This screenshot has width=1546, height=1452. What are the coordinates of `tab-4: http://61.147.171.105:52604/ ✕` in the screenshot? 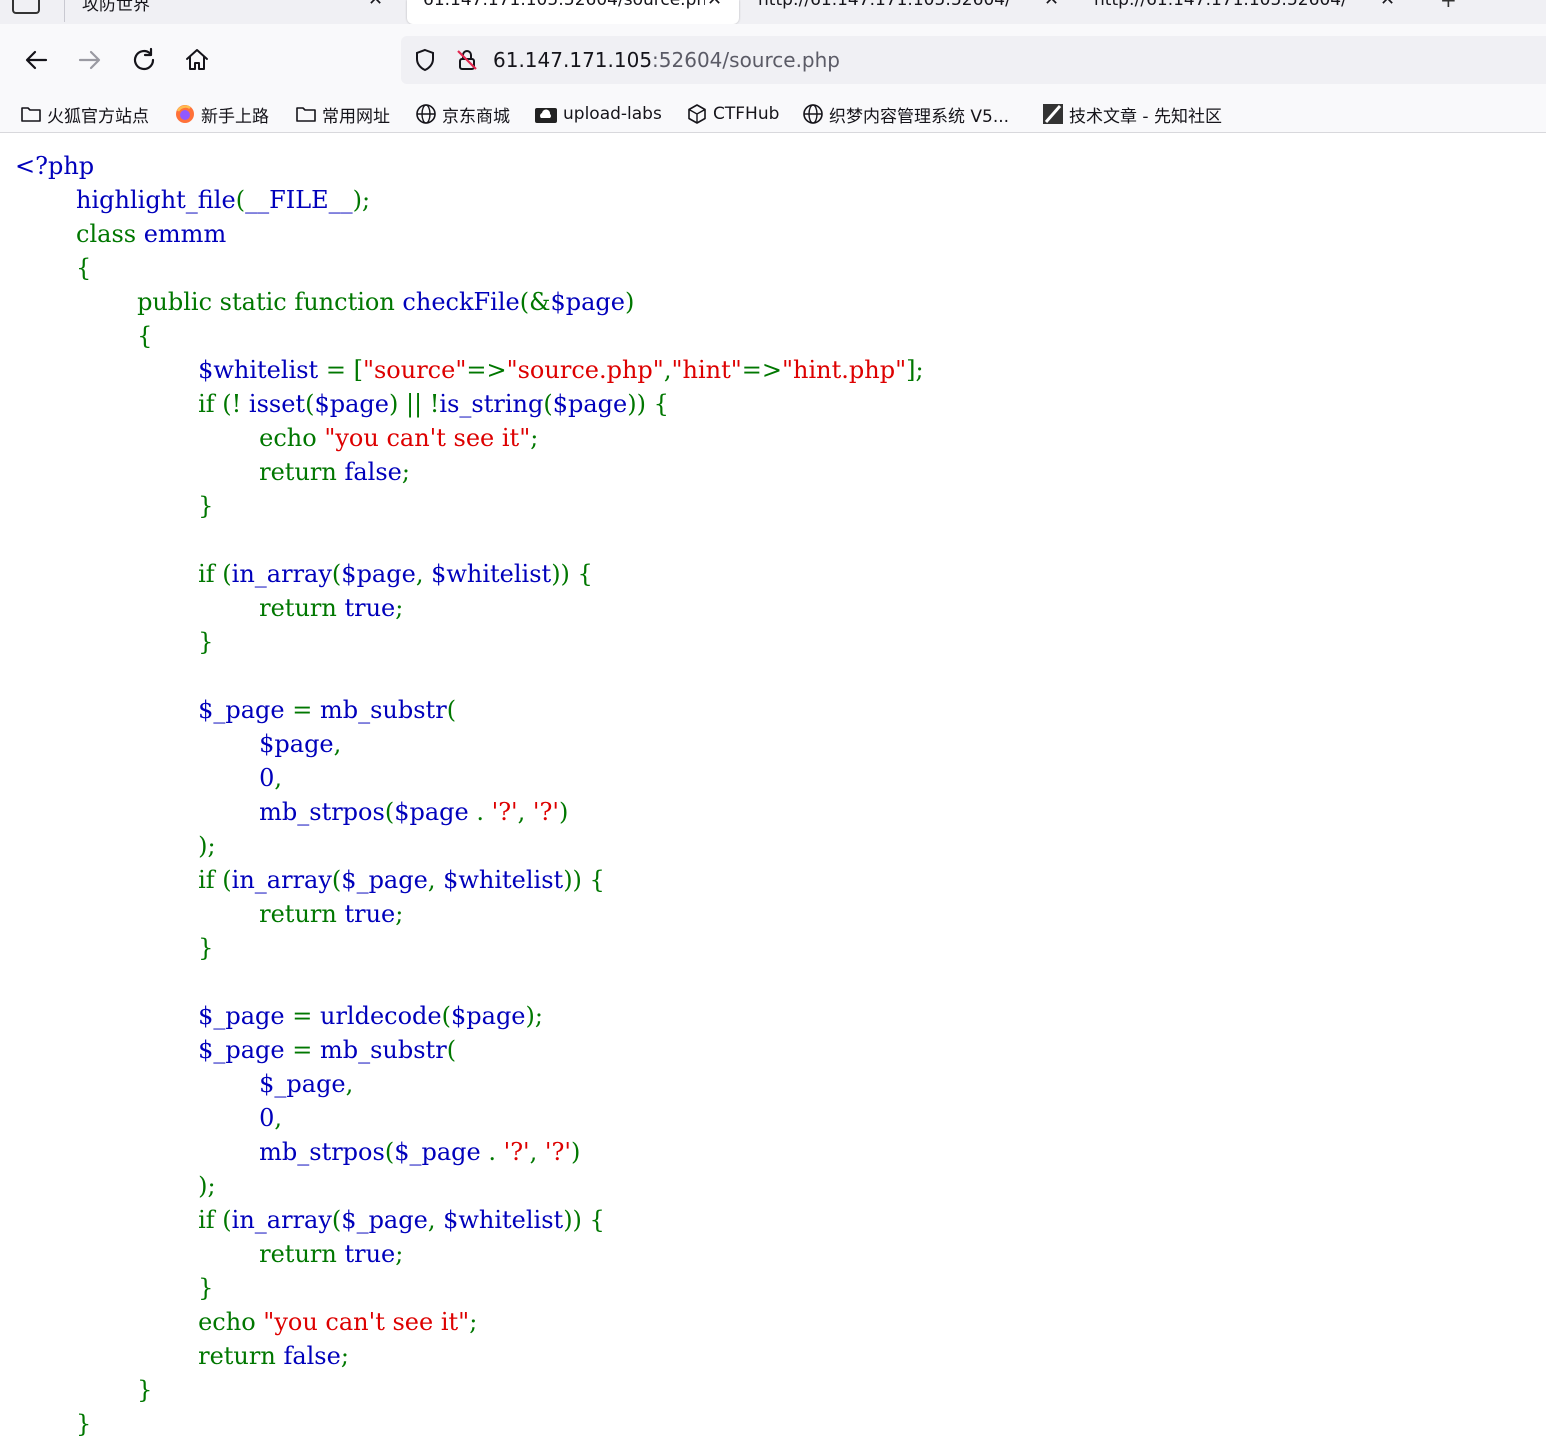 It's located at (1245, 12).